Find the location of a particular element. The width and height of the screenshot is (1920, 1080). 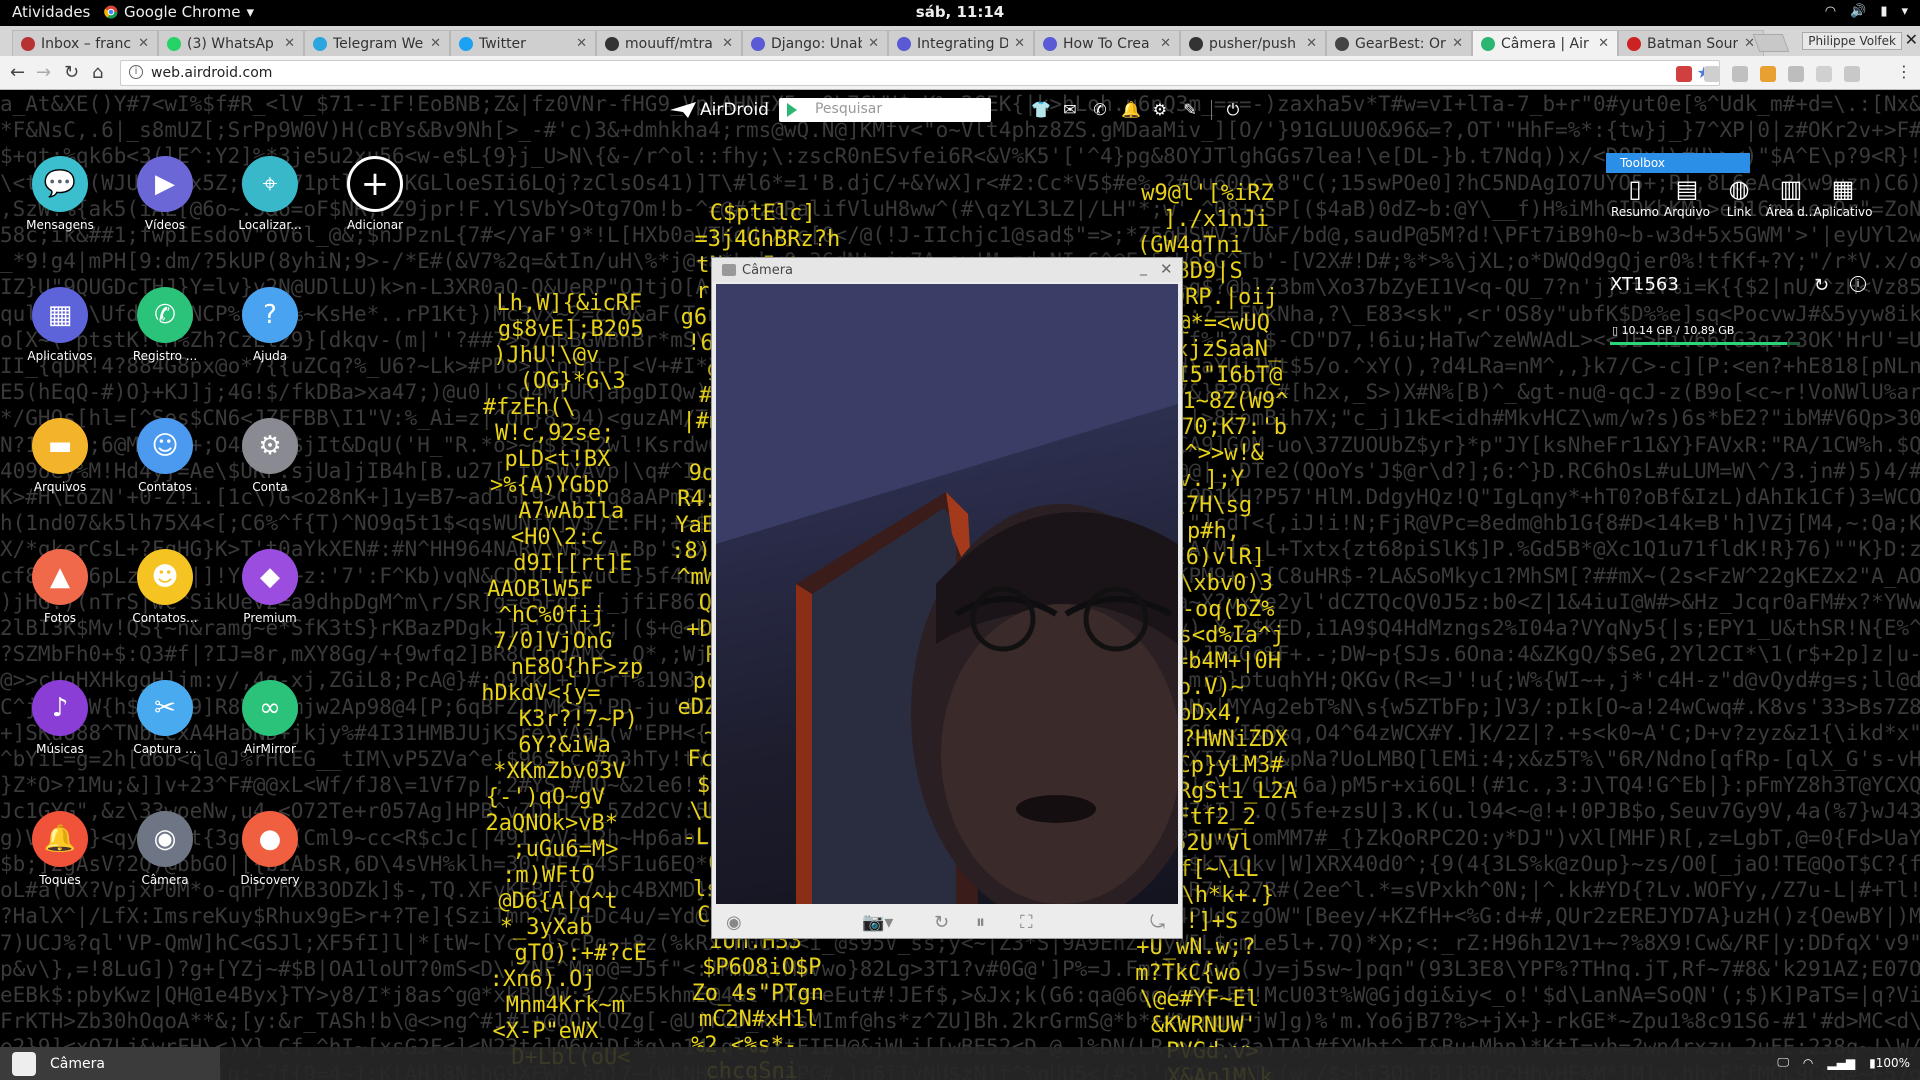

system-status: ◠ 🔊 ▮ ▾ is located at coordinates (1866, 11).